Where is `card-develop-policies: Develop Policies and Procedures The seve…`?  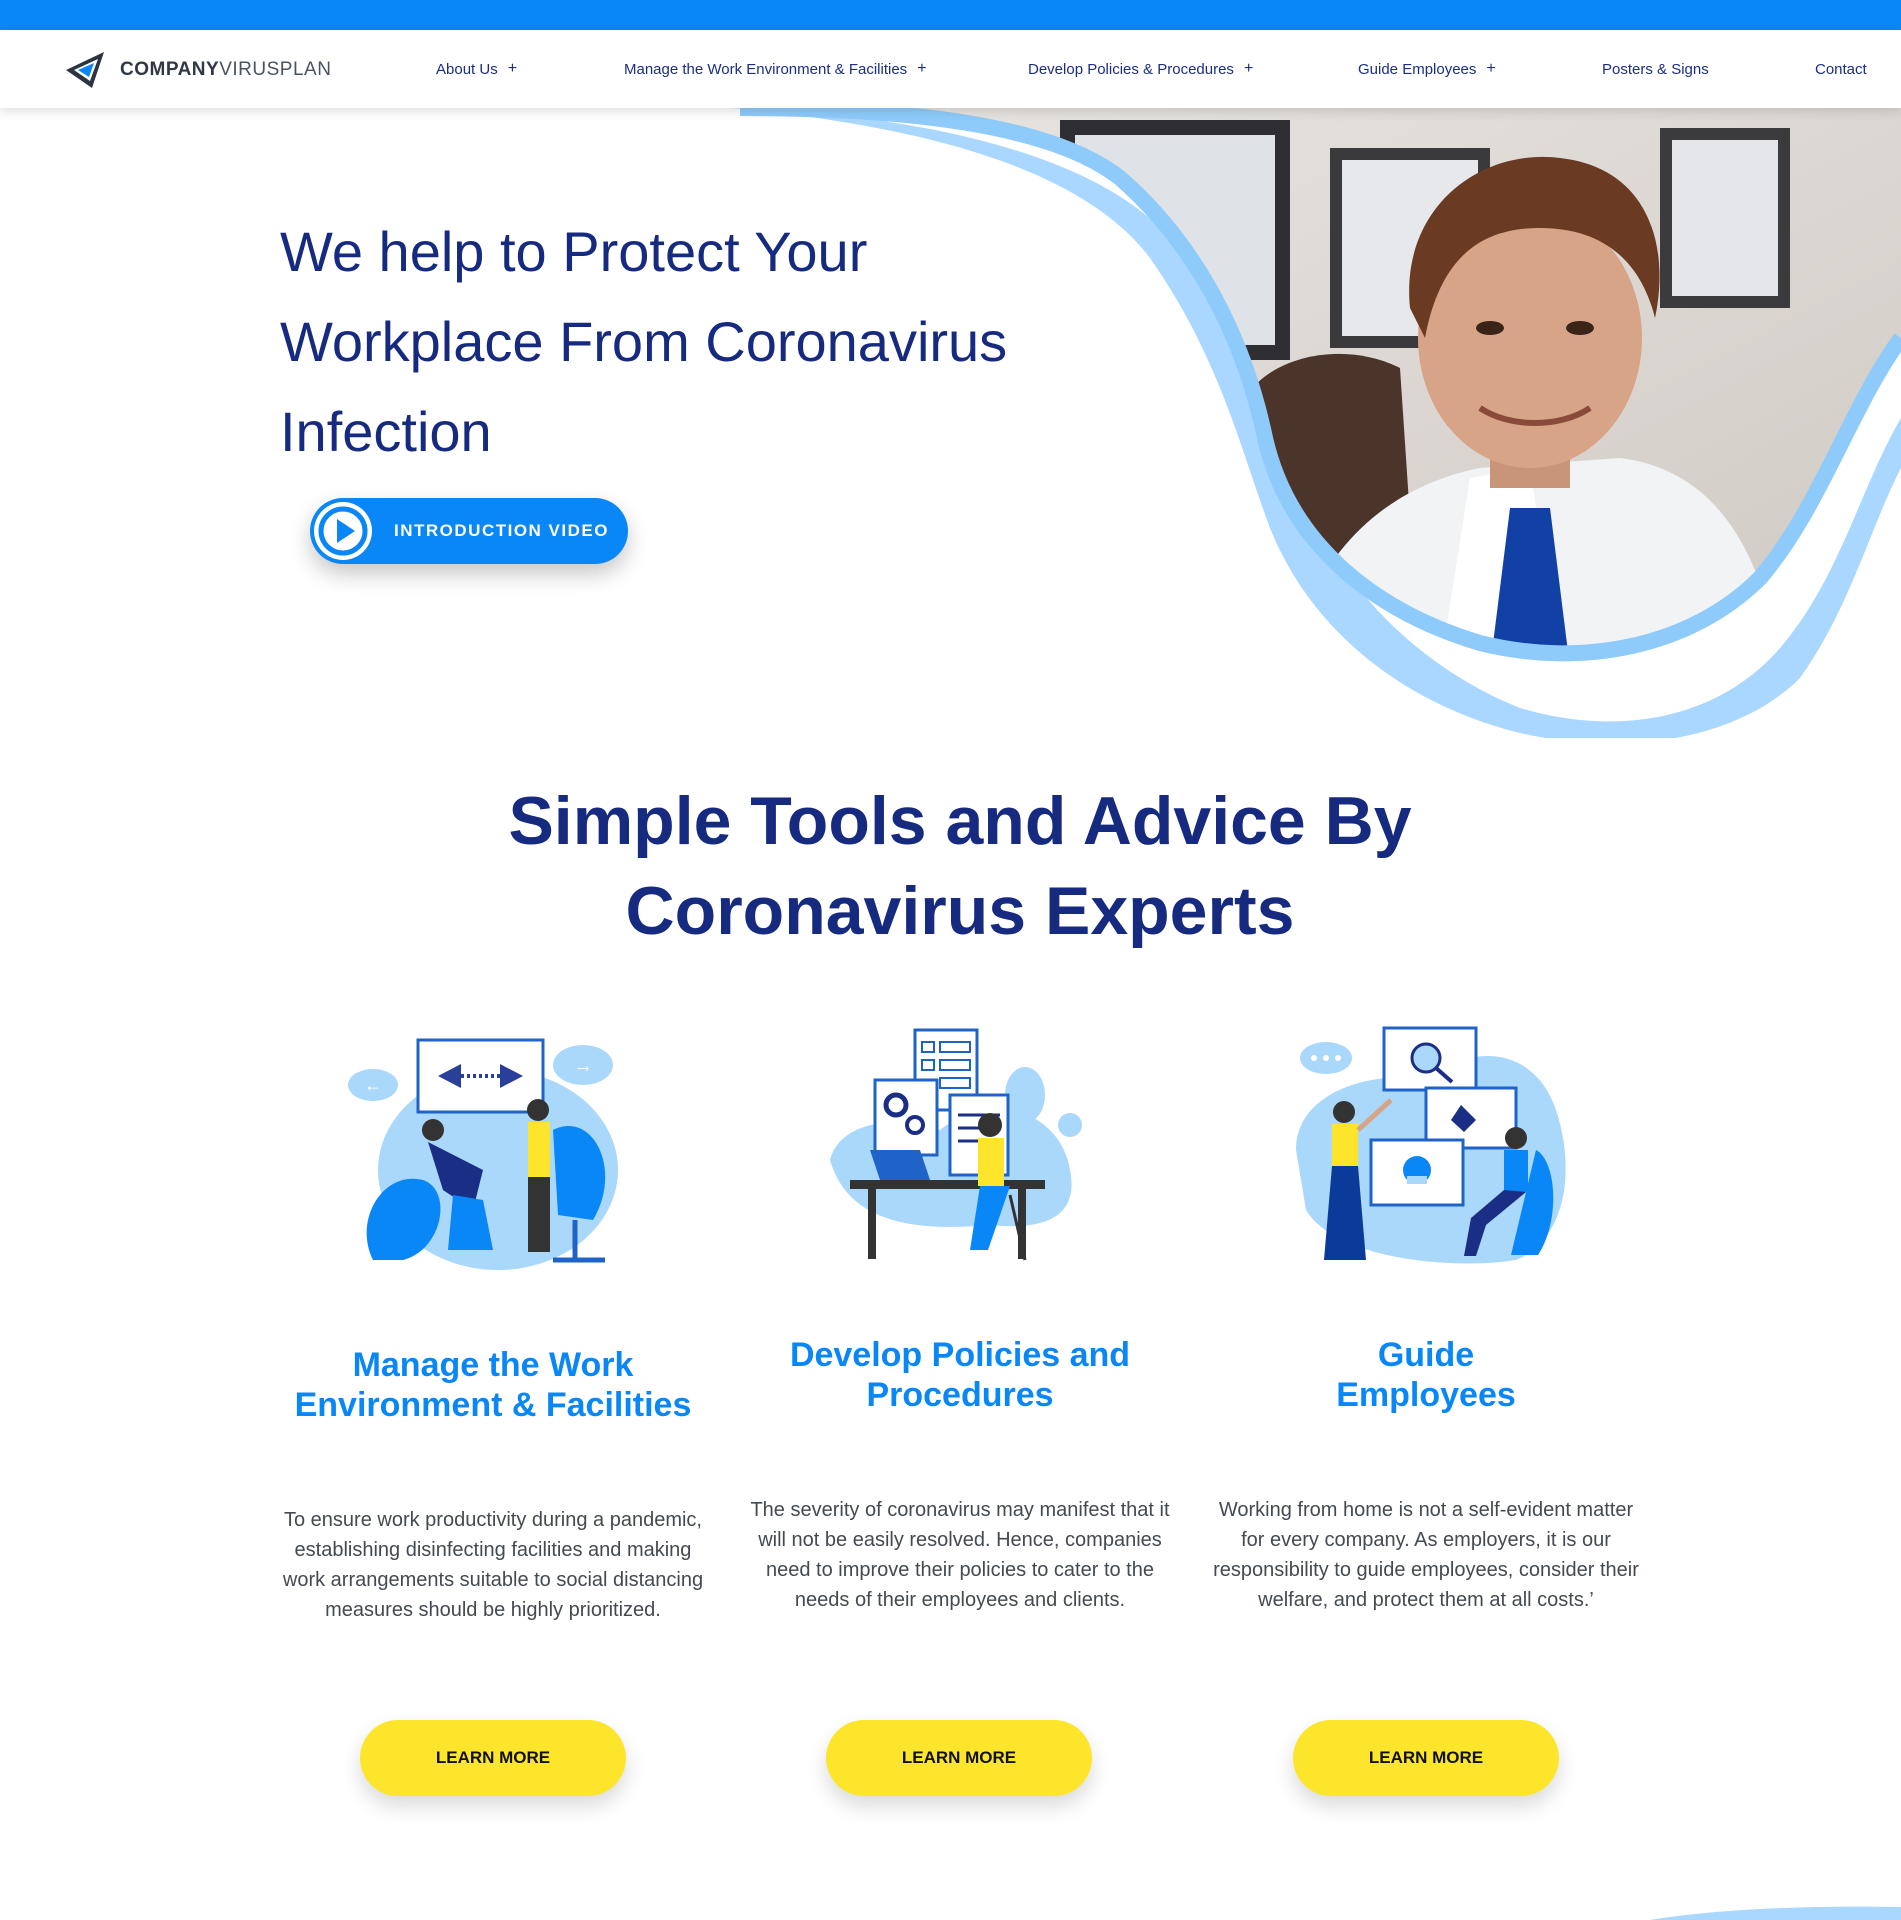
card-develop-policies: Develop Policies and Procedures The seve… is located at coordinates (960, 1315).